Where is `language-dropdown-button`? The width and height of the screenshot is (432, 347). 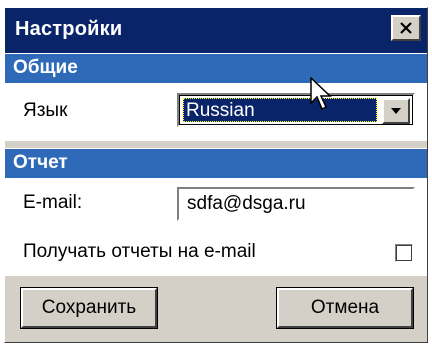 language-dropdown-button is located at coordinates (396, 111).